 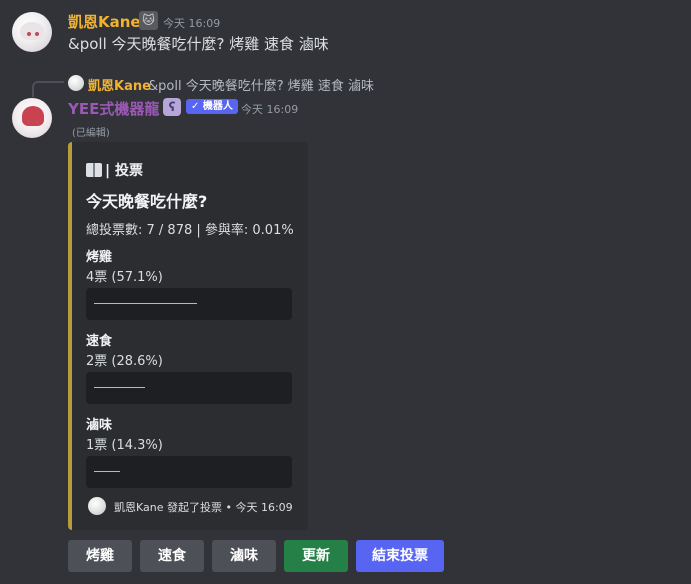 What do you see at coordinates (261, 84) in the screenshot?
I see `reply-text: &poll 今天晚餐吃什麼? 烤雞 速食 滷味` at bounding box center [261, 84].